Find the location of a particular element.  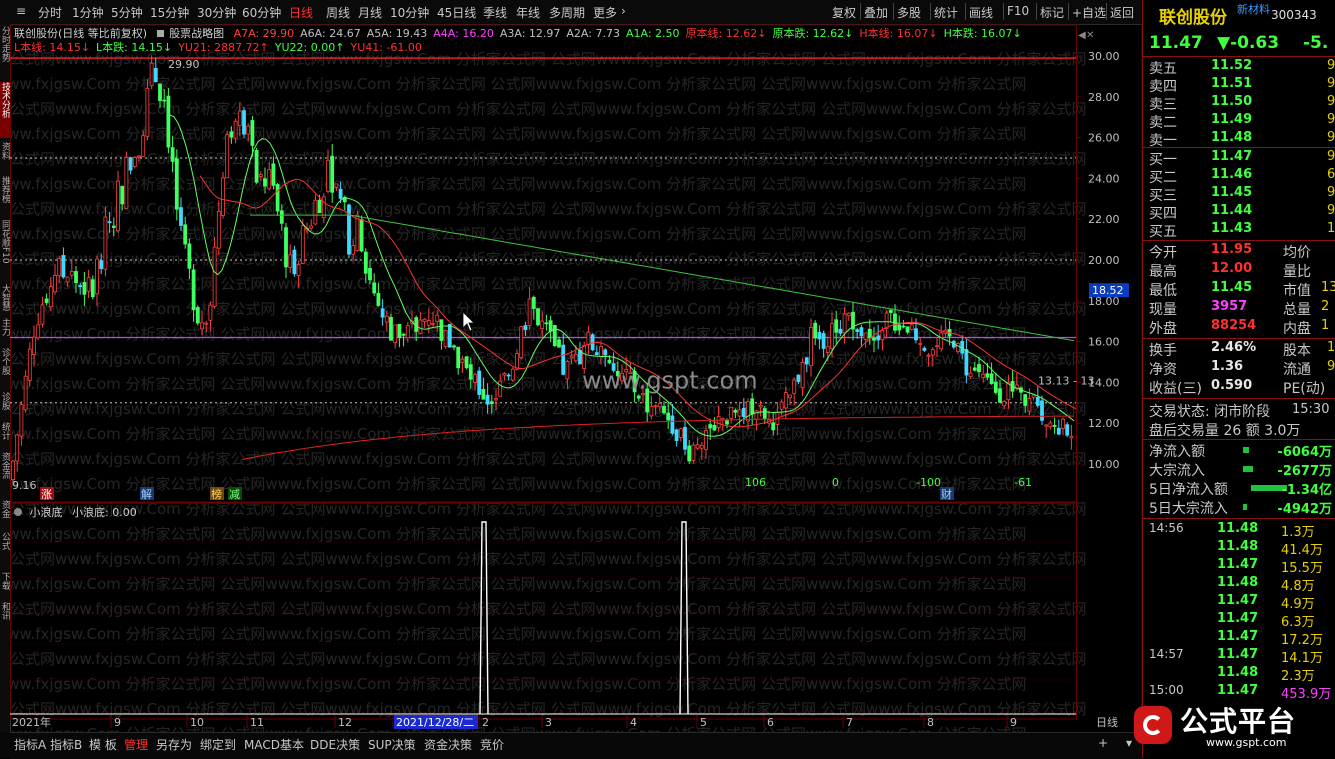

bottom-tab-3: 管理 is located at coordinates (136, 744).